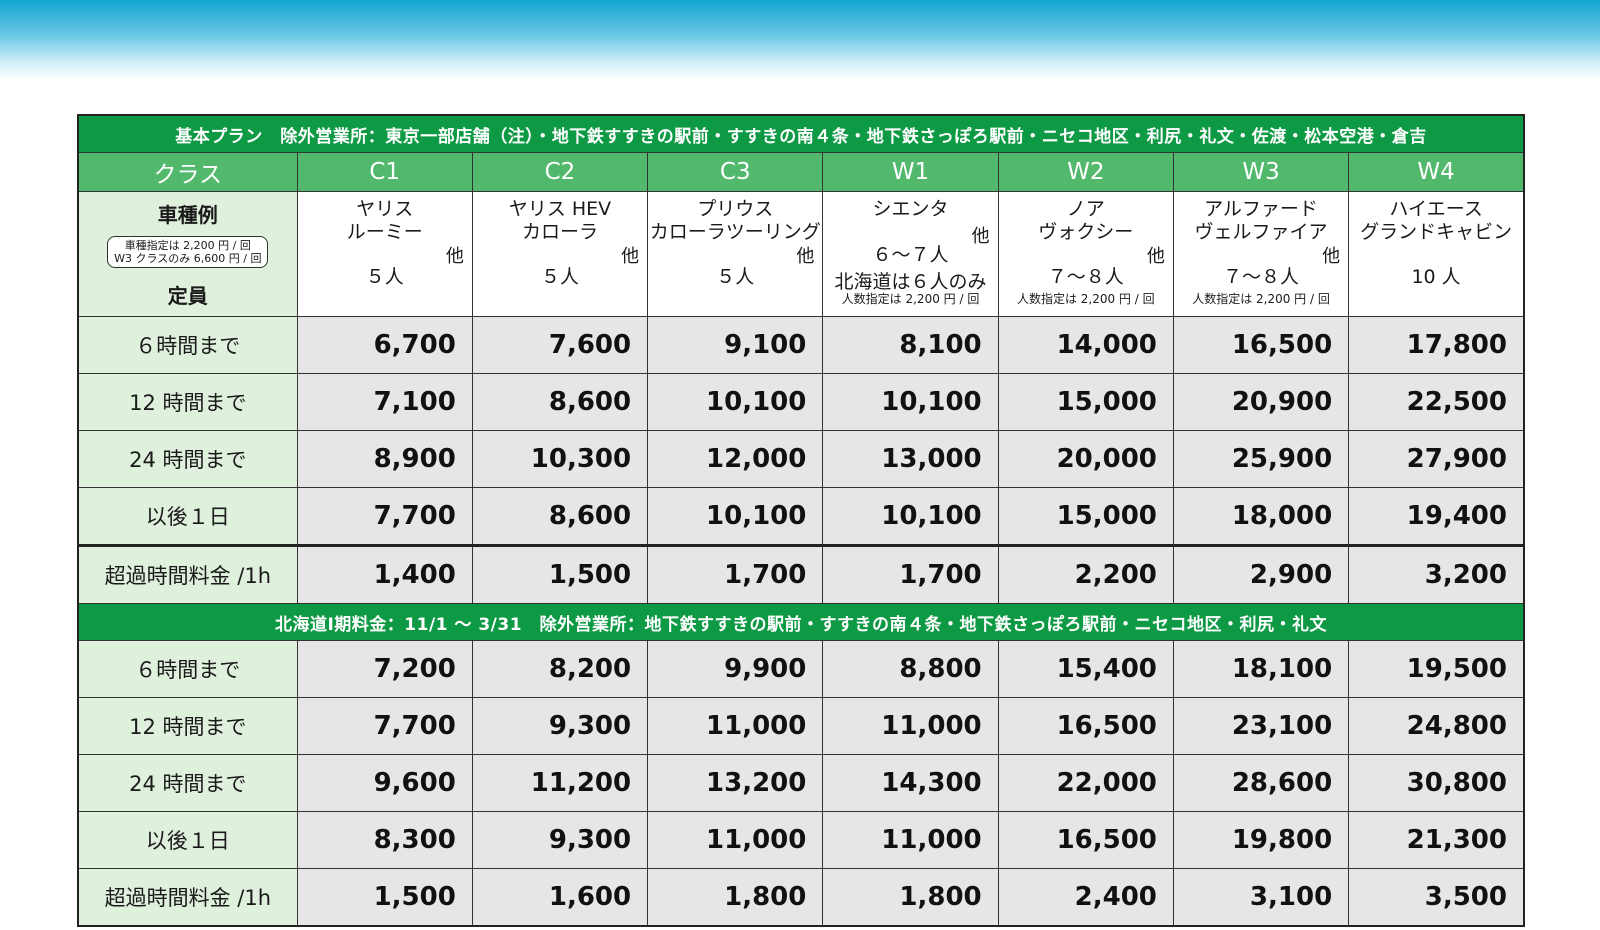  What do you see at coordinates (1436, 669) in the screenshot?
I see `price-cell: 19,500` at bounding box center [1436, 669].